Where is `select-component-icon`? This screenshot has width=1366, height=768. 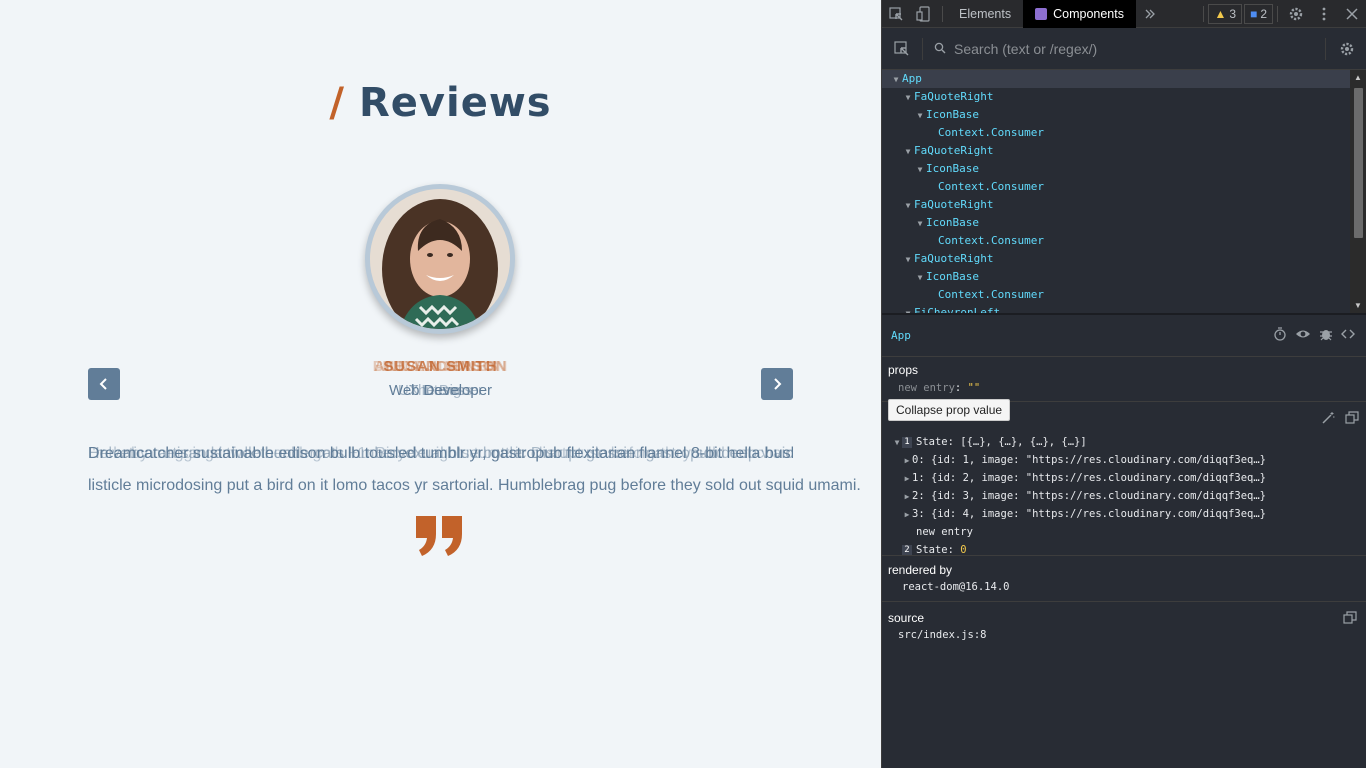
select-component-icon is located at coordinates (902, 49).